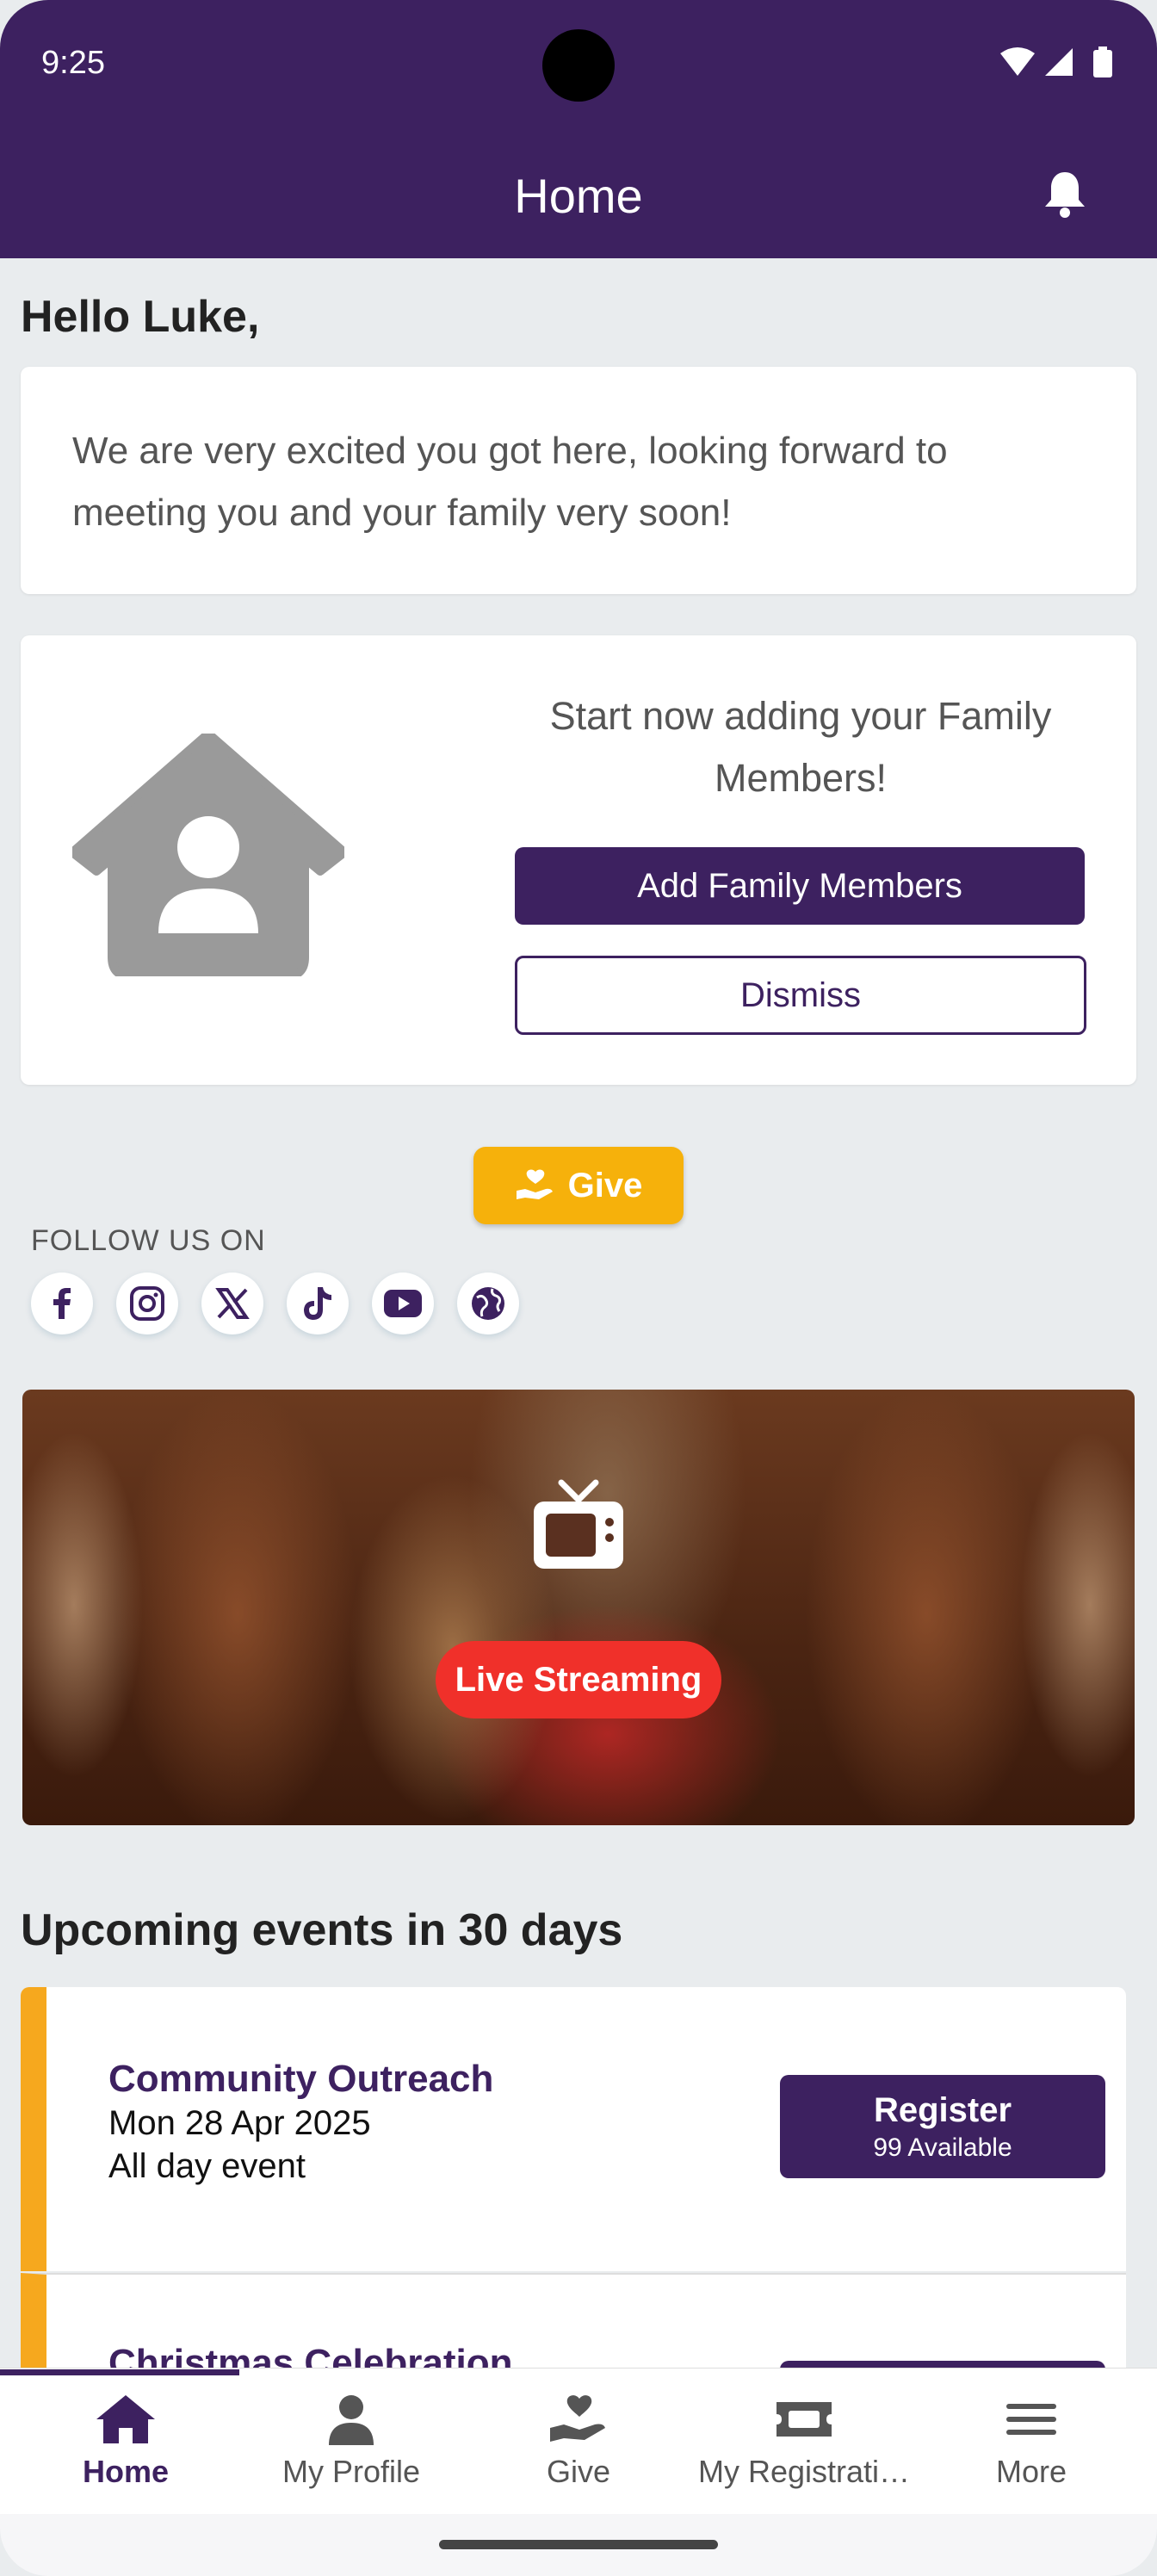 This screenshot has width=1157, height=2576. What do you see at coordinates (488, 1303) in the screenshot?
I see `website-globe-icon` at bounding box center [488, 1303].